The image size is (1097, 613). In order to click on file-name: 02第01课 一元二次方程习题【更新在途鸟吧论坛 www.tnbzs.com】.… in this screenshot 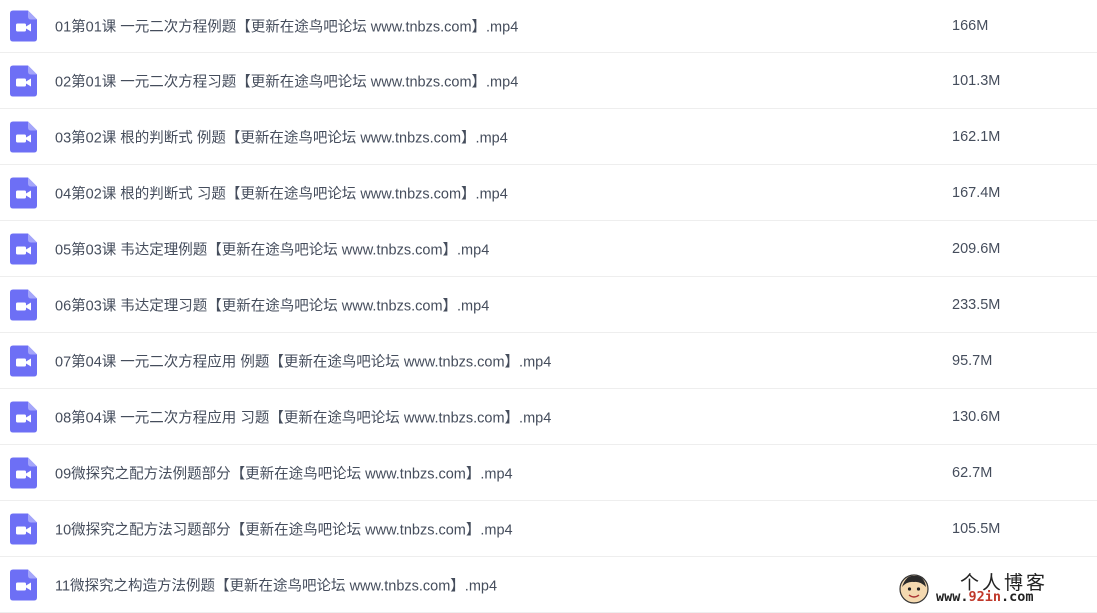, I will do `click(286, 80)`.